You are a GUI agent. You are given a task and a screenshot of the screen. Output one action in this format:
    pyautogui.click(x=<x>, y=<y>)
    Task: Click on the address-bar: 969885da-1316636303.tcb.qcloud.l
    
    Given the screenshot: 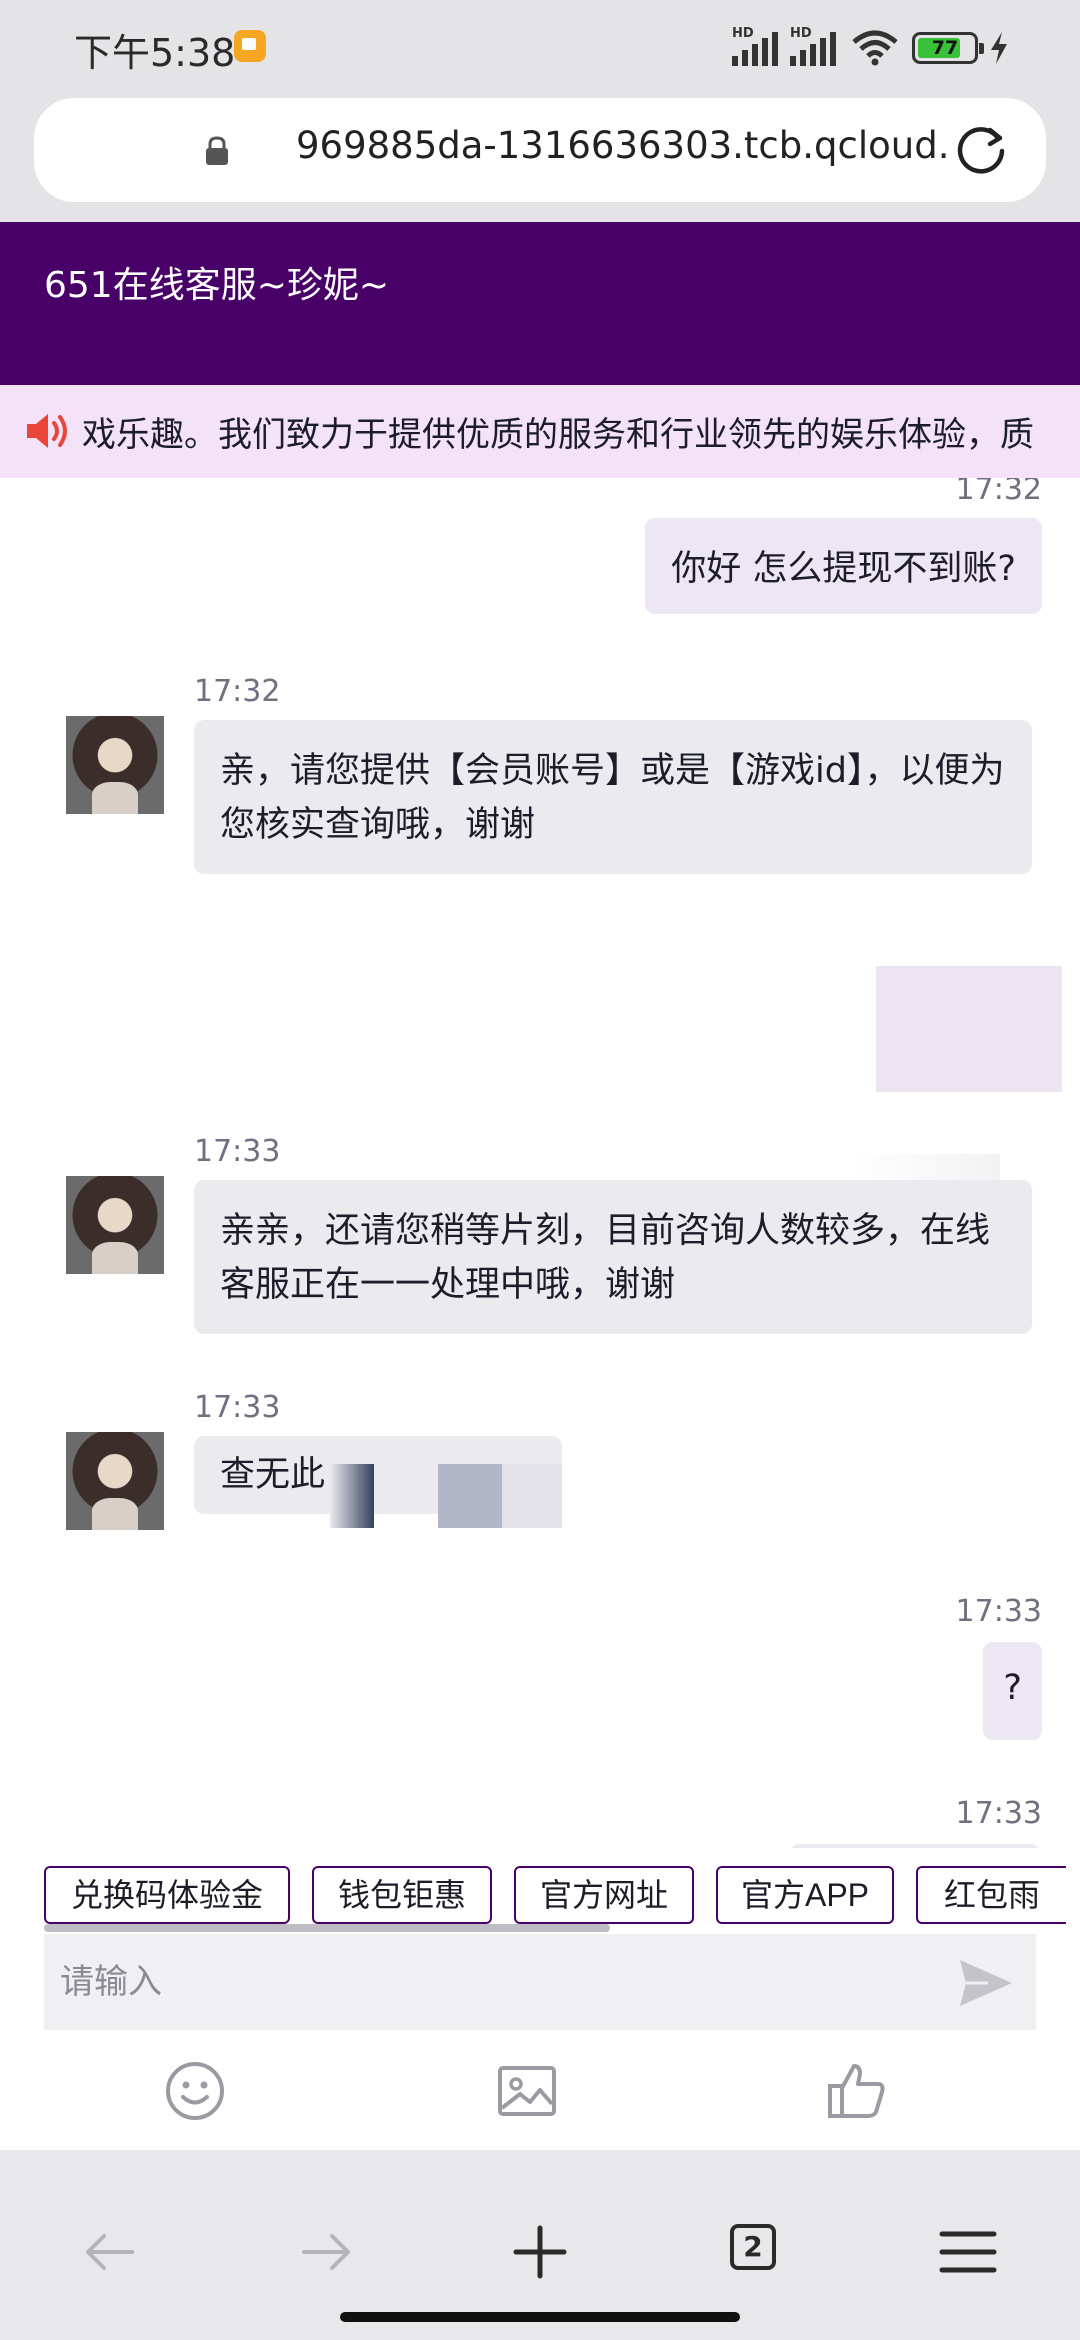 What is the action you would take?
    pyautogui.click(x=540, y=150)
    